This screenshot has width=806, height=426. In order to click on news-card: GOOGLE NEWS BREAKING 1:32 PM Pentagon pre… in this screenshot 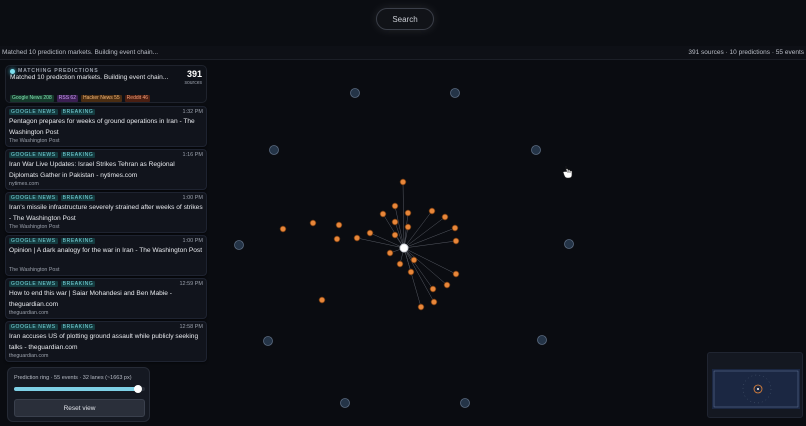, I will do `click(106, 126)`.